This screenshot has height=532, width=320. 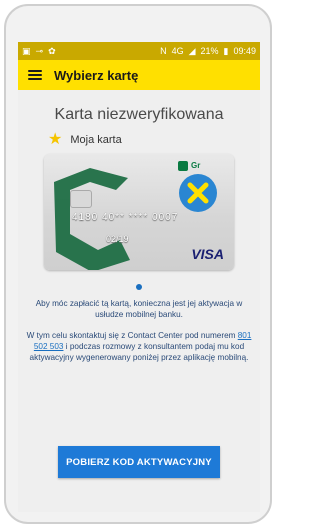 I want to click on bank-logo-text: Gr, so click(x=196, y=165).